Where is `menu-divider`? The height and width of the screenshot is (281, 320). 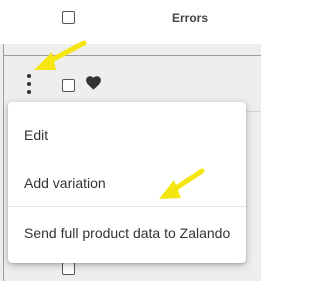
menu-divider is located at coordinates (127, 206).